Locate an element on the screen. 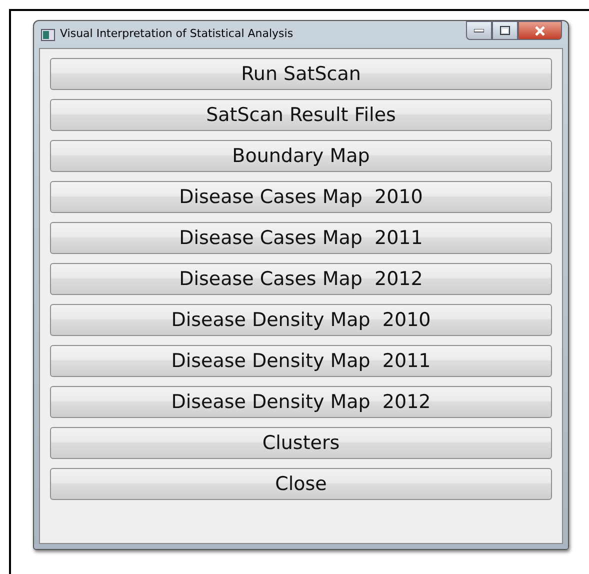 The width and height of the screenshot is (589, 574). menu-button: Run SatScan is located at coordinates (301, 74).